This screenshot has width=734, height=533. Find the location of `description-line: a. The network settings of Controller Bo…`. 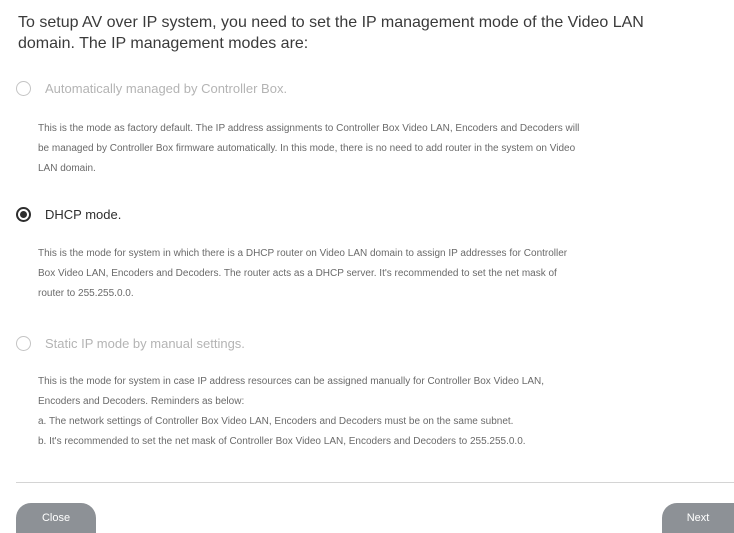

description-line: a. The network settings of Controller Bo… is located at coordinates (276, 421).